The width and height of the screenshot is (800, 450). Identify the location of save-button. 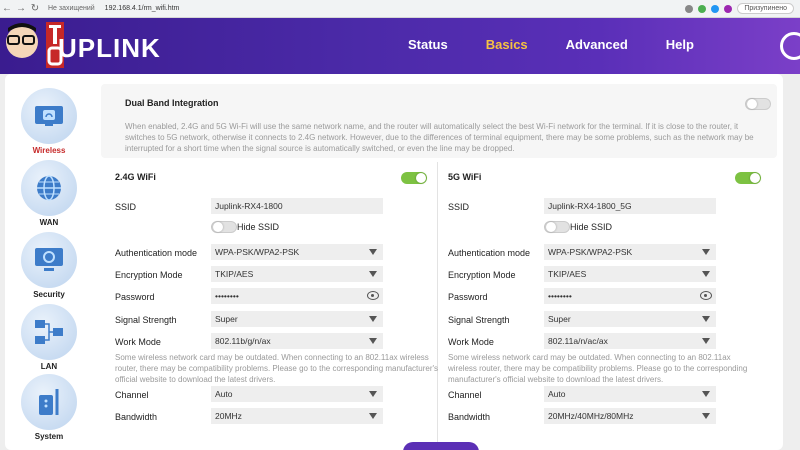
(441, 446).